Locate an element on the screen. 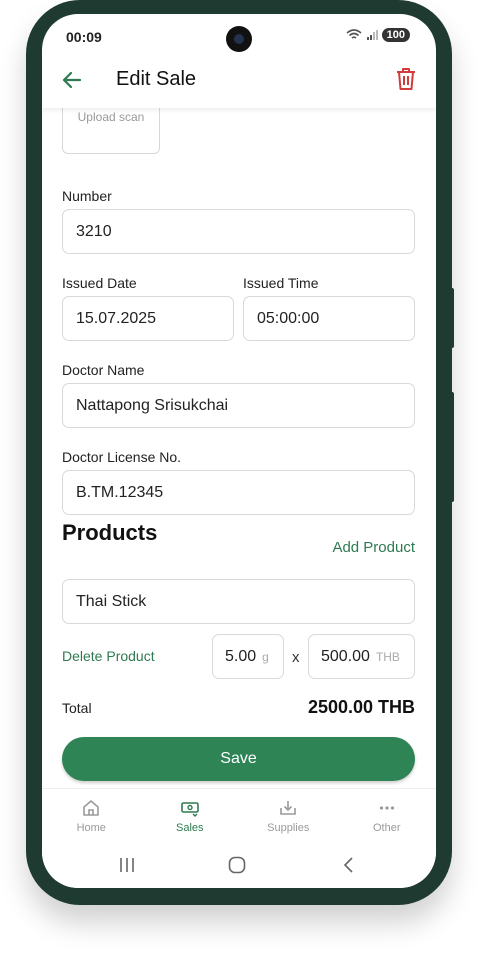 Image resolution: width=490 pixels, height=960 pixels. total-value: 2500.00 THB is located at coordinates (361, 707).